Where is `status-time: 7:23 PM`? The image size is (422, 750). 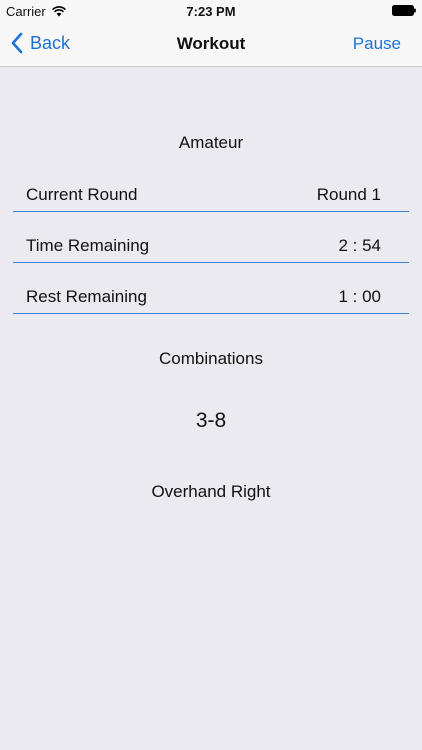 status-time: 7:23 PM is located at coordinates (211, 11).